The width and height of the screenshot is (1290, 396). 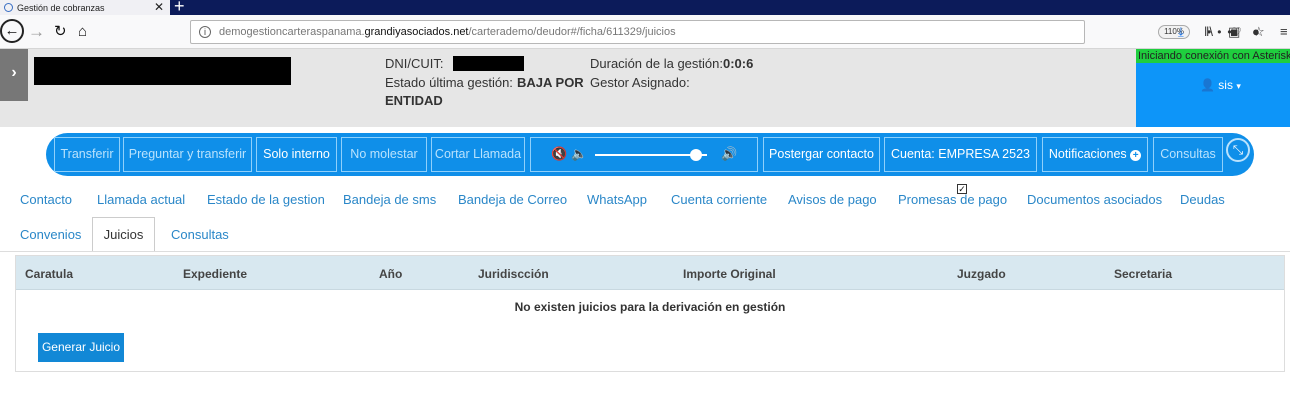 What do you see at coordinates (960, 154) in the screenshot?
I see `cuenta-label: Cuenta: EMPRESA 2523` at bounding box center [960, 154].